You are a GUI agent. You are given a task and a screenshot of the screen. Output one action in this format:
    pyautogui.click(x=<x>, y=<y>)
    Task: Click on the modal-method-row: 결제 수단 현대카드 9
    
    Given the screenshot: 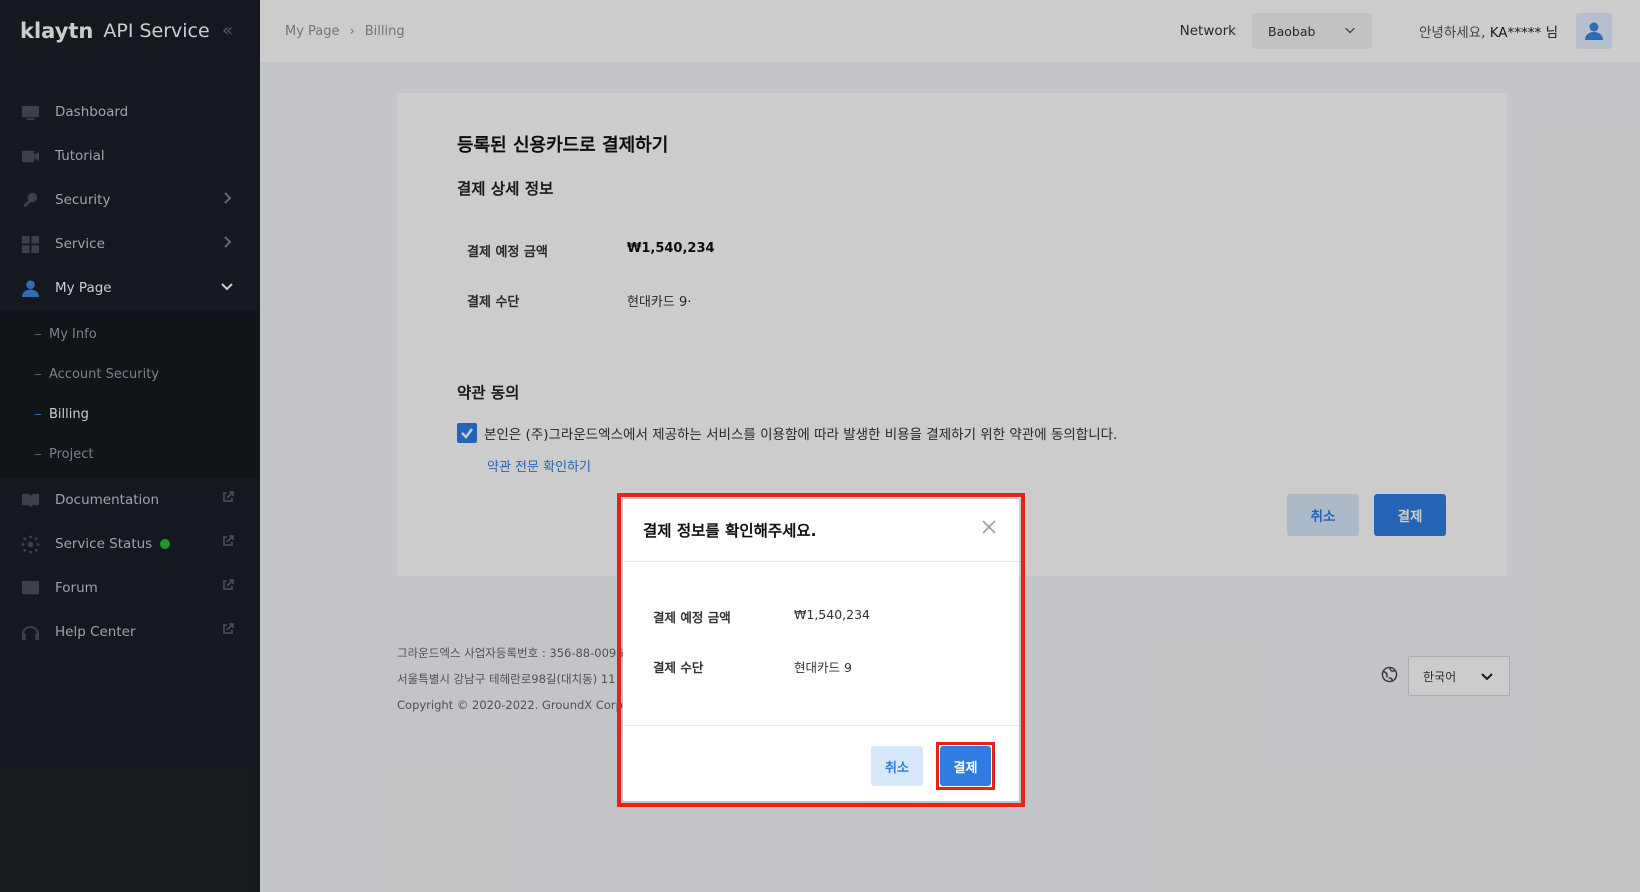 What is the action you would take?
    pyautogui.click(x=752, y=666)
    